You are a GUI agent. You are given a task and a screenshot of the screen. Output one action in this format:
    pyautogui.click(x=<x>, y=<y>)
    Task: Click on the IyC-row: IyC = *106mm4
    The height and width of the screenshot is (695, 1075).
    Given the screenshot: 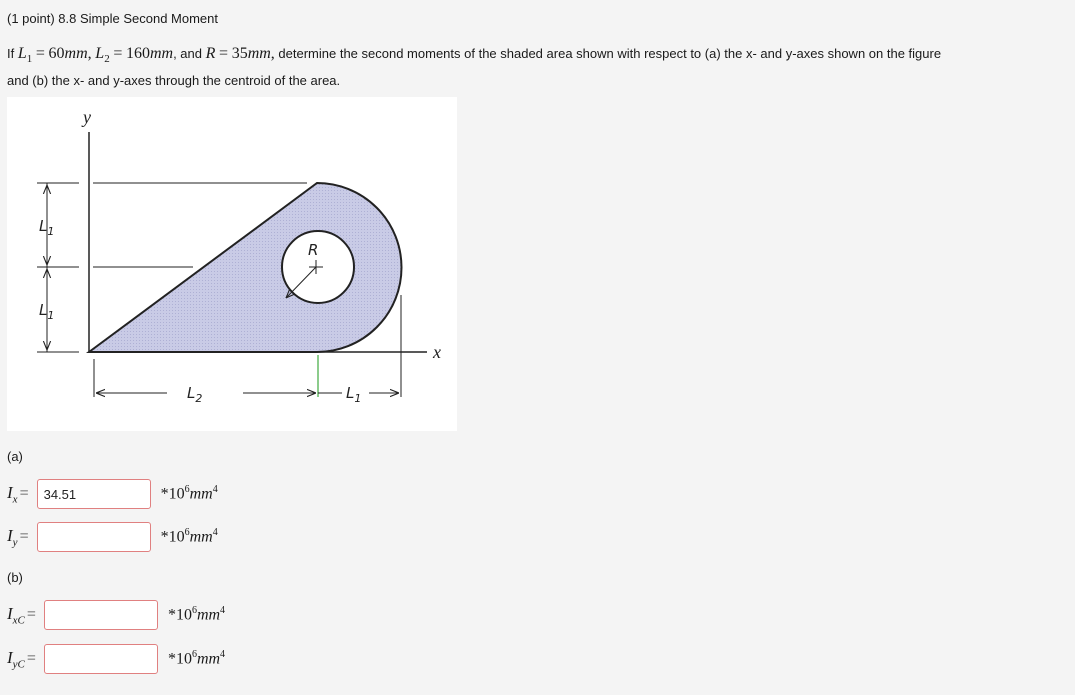 What is the action you would take?
    pyautogui.click(x=116, y=659)
    